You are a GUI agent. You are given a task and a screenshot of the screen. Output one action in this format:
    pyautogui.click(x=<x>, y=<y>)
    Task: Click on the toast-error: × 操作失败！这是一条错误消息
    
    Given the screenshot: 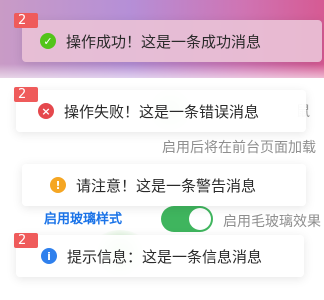 What is the action you would take?
    pyautogui.click(x=161, y=111)
    